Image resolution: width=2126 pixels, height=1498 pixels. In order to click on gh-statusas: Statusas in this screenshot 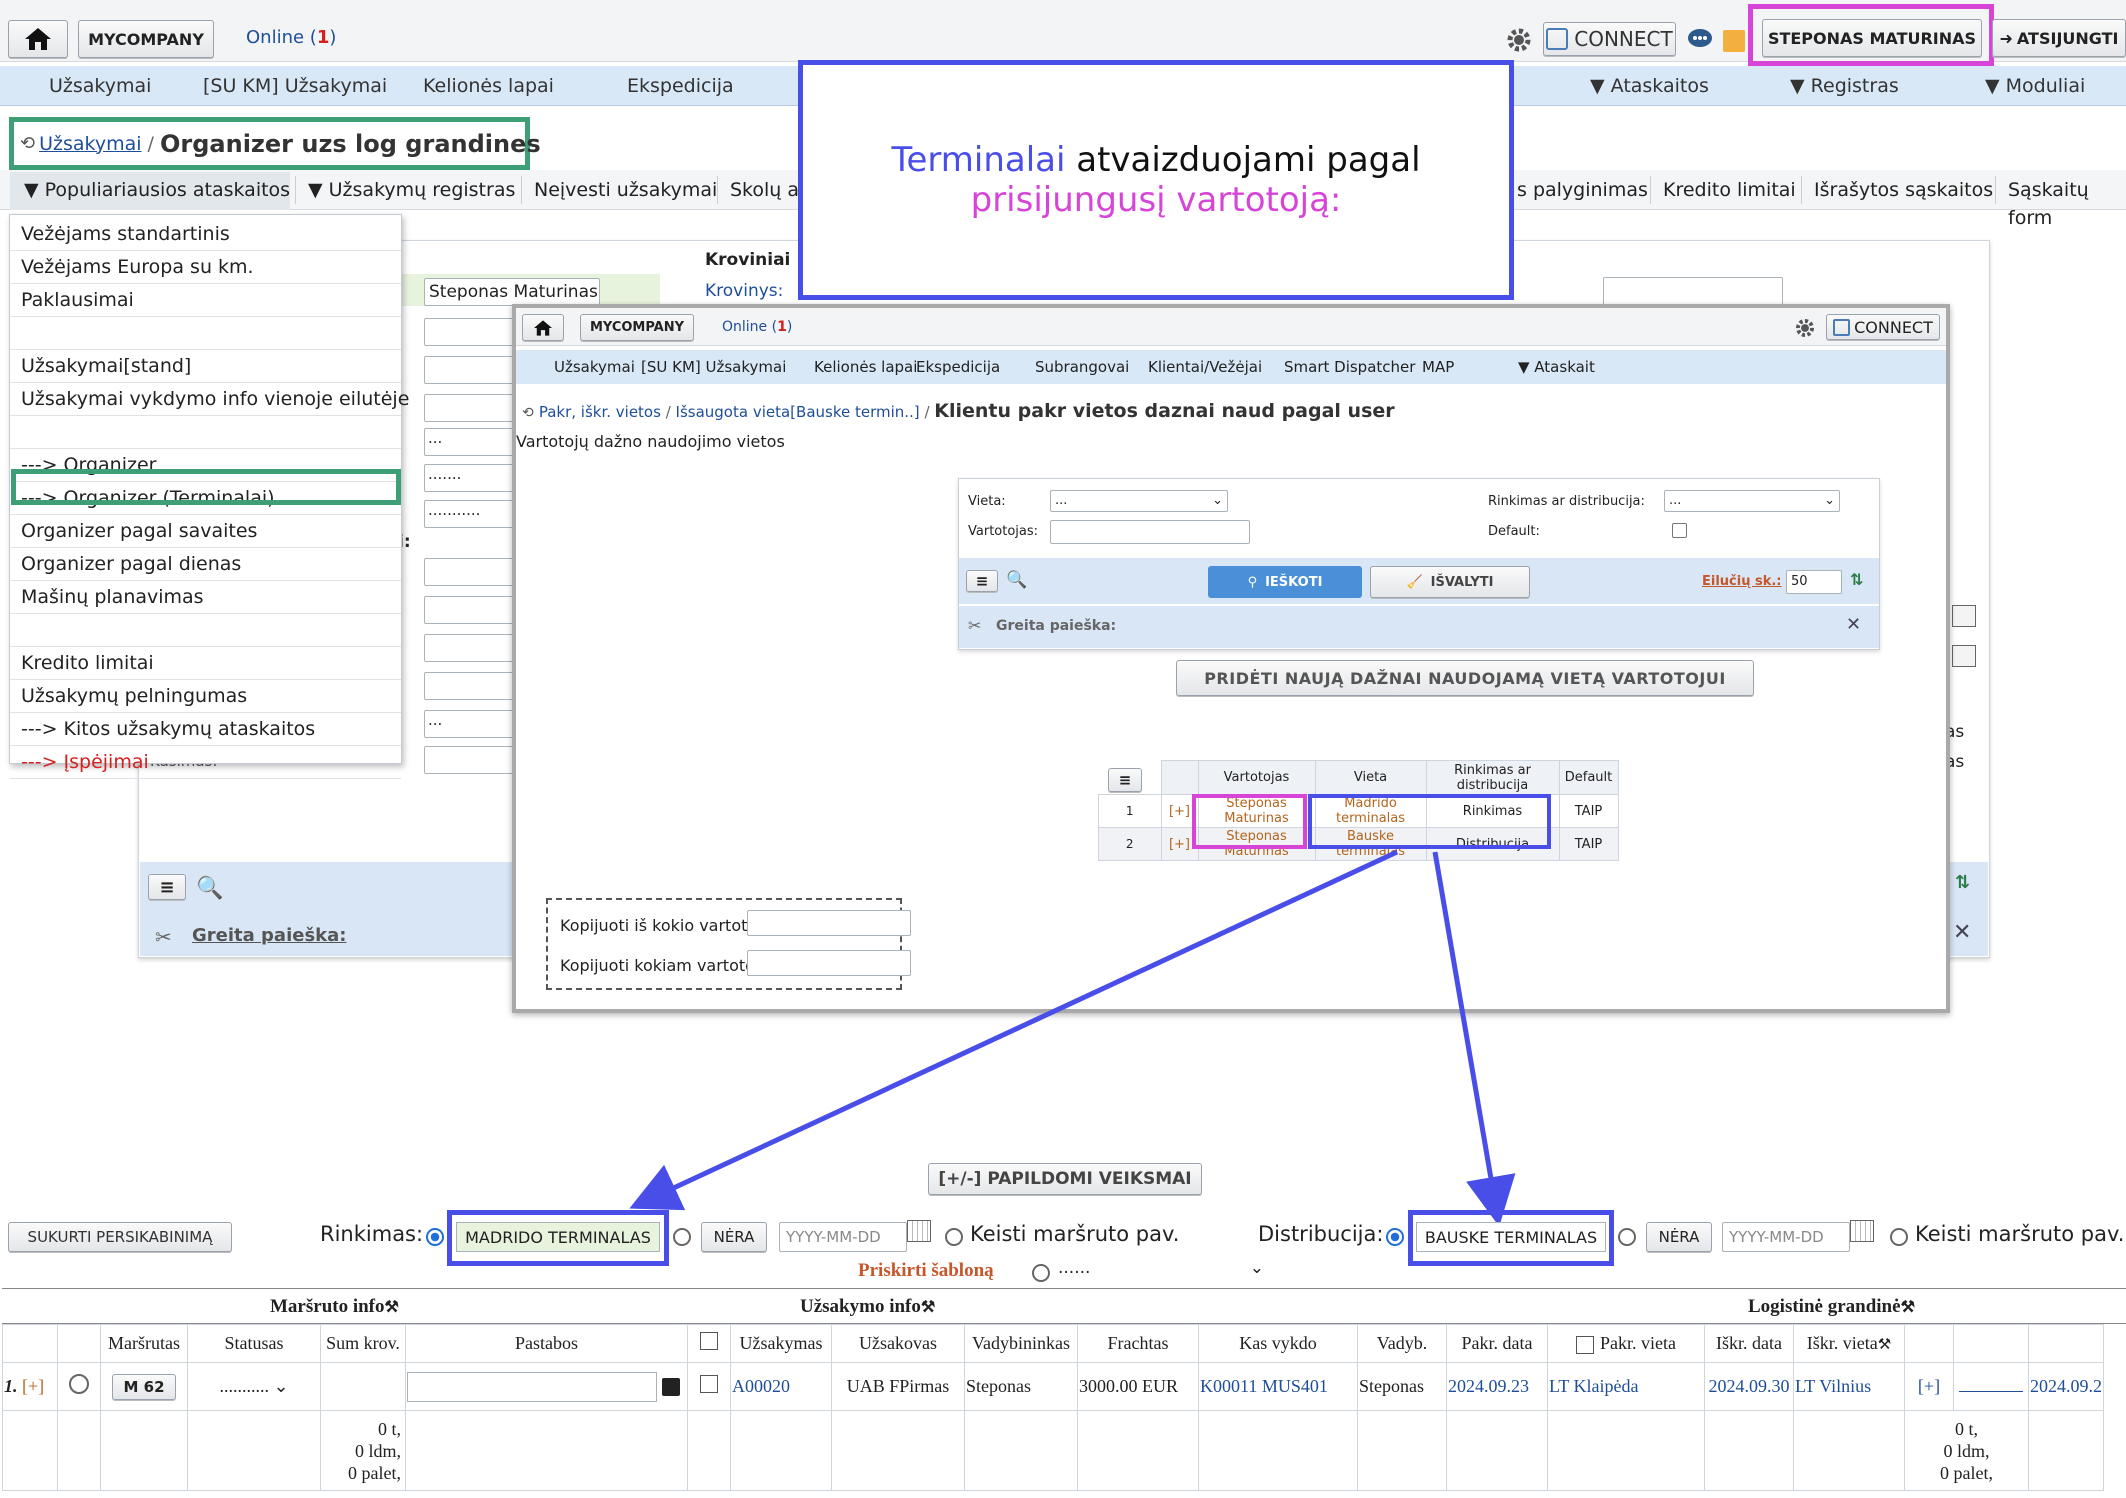, I will do `click(254, 1343)`.